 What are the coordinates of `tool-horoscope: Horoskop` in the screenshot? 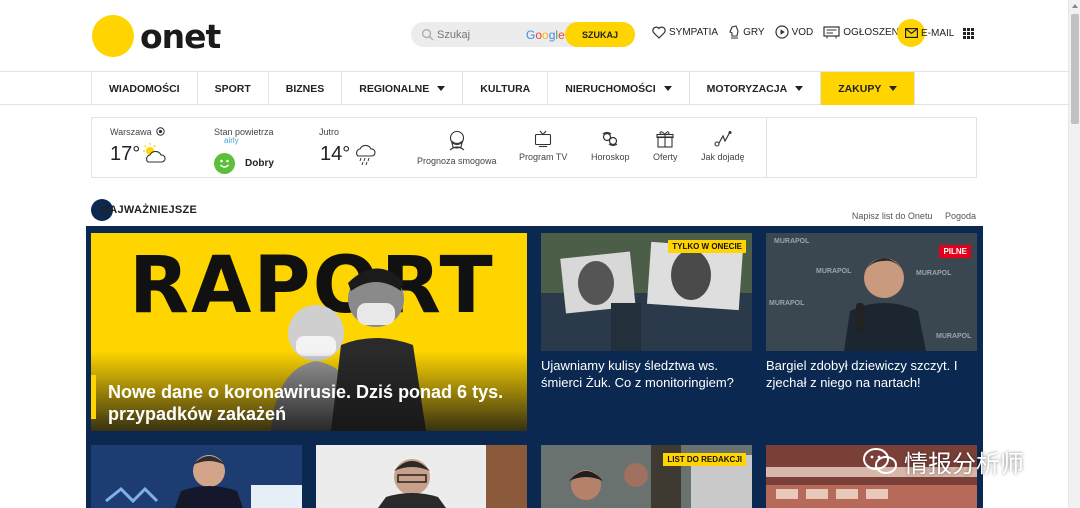 It's located at (610, 146).